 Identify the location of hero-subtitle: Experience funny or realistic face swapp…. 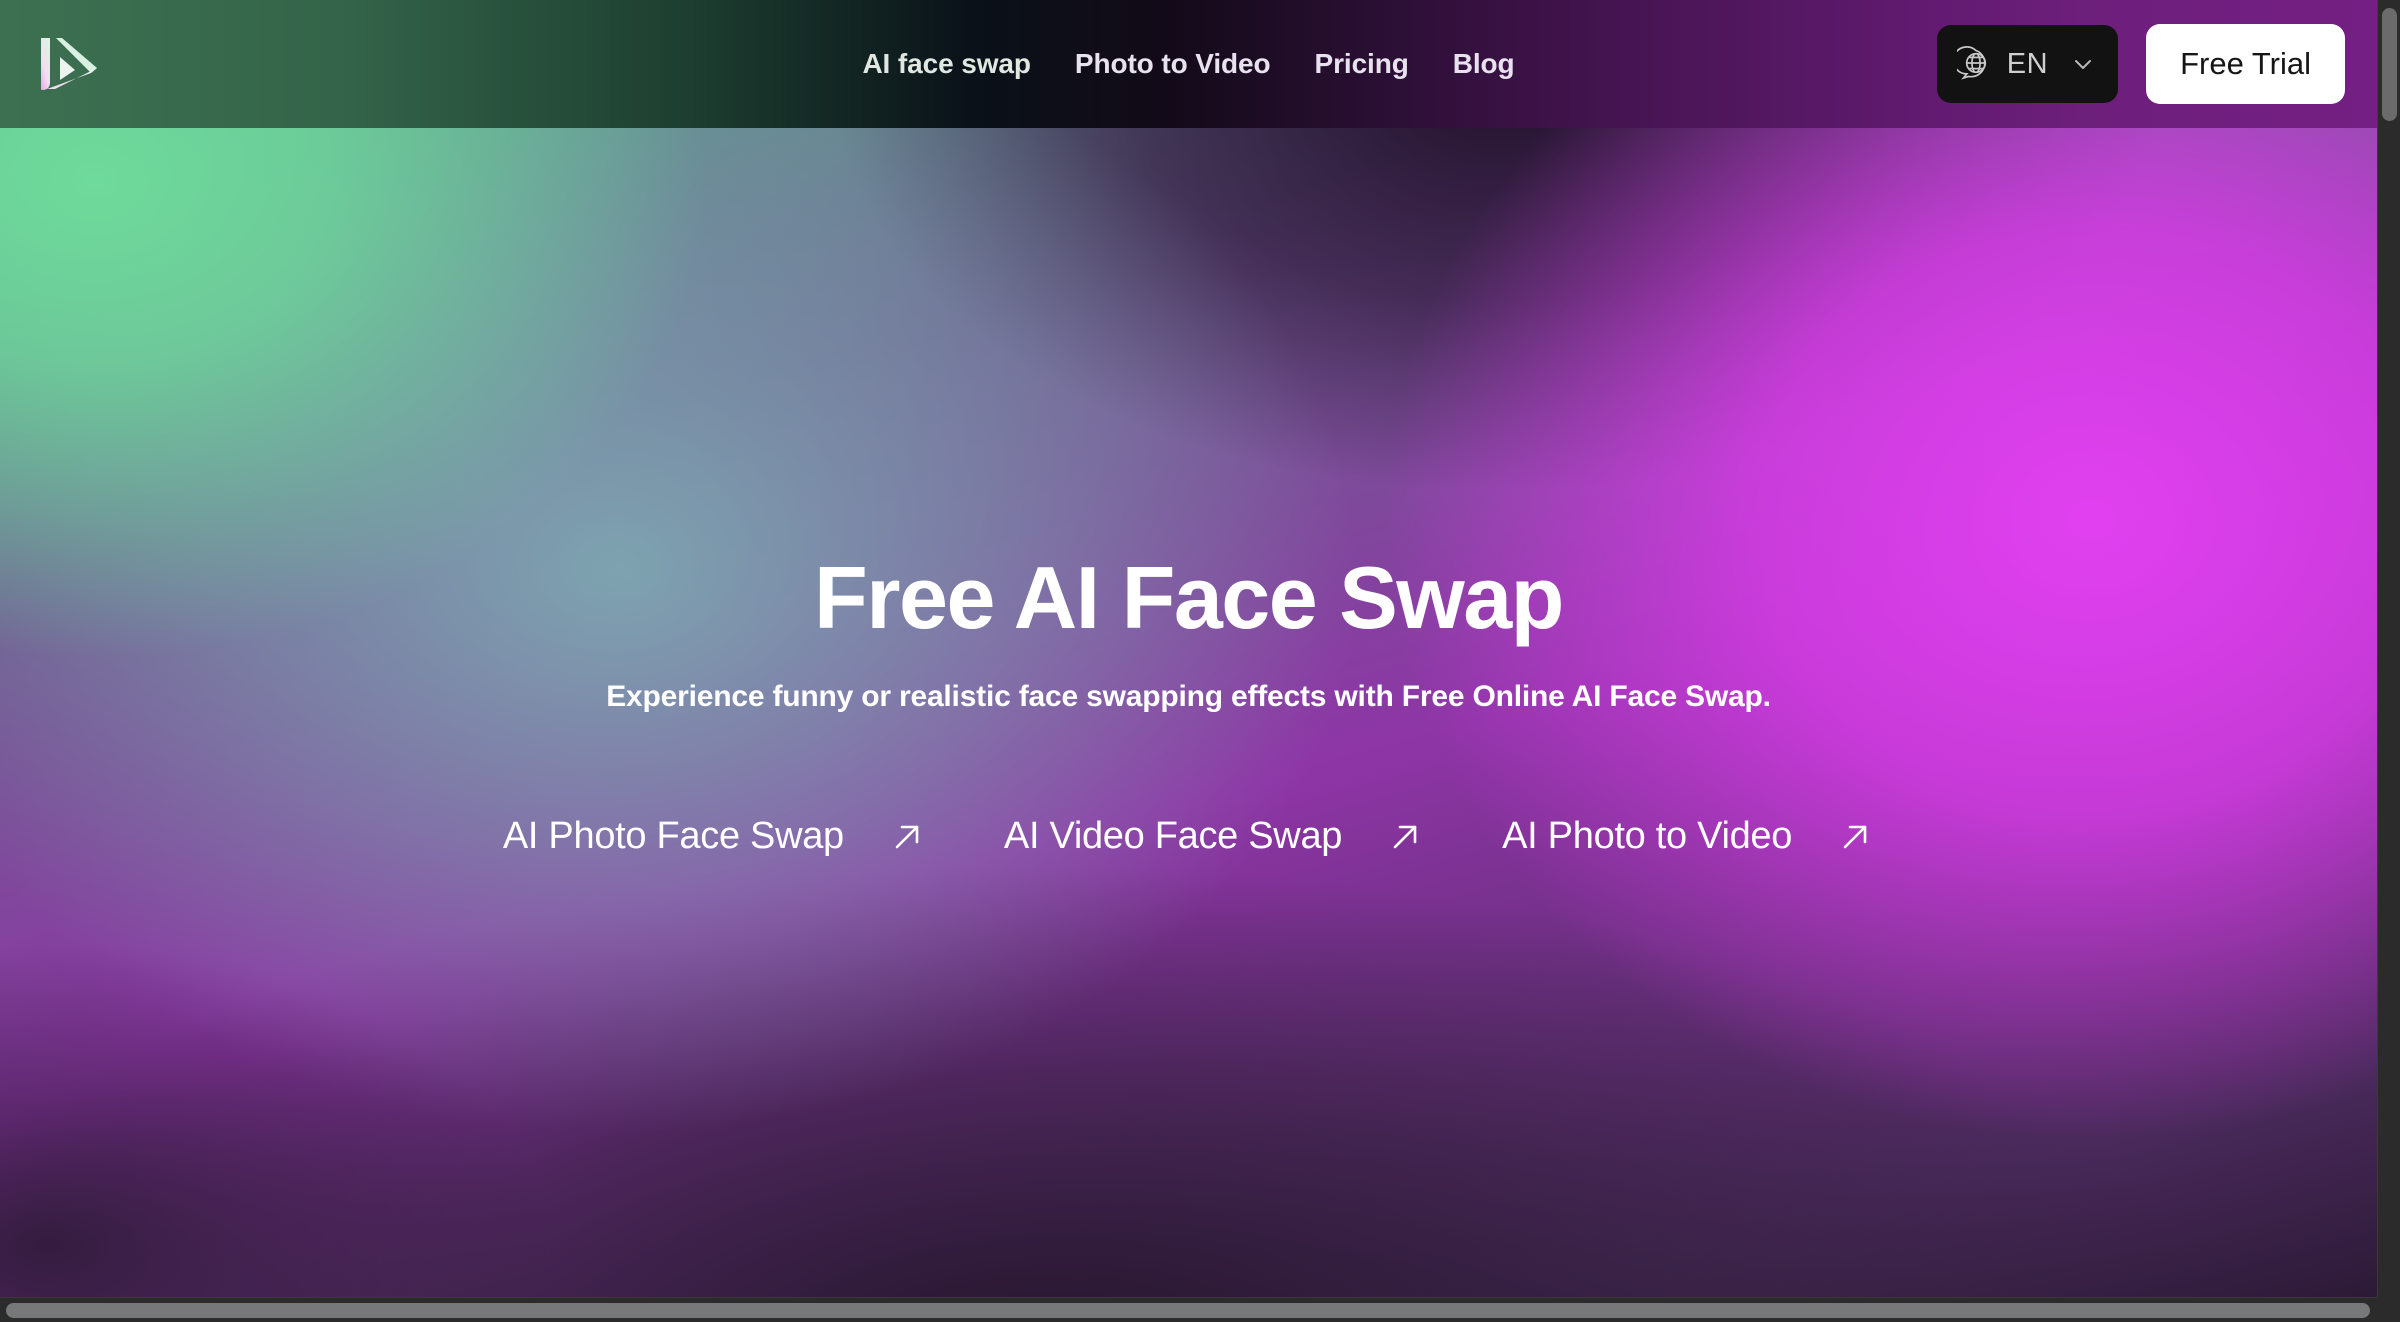
(1188, 697).